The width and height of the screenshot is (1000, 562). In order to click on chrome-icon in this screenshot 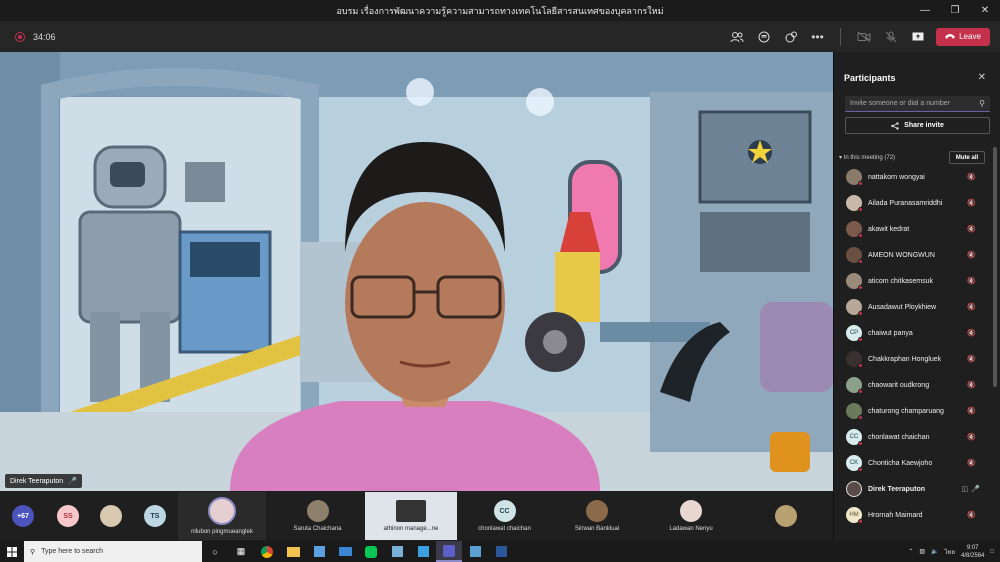, I will do `click(267, 551)`.